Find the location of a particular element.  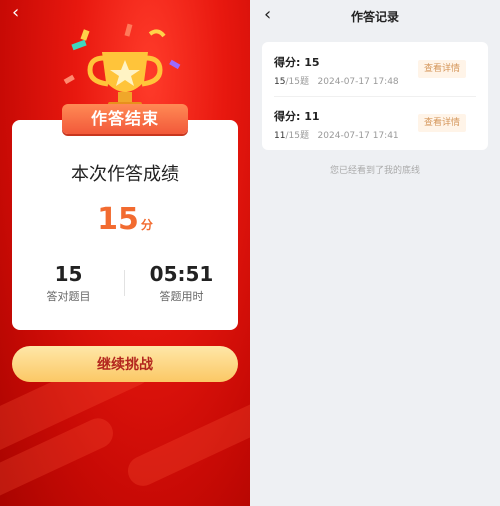

card-title: 本次作答成绩 is located at coordinates (125, 174).